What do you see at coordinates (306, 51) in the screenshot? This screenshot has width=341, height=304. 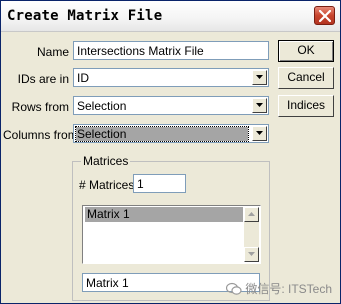 I see `ok-button: OK` at bounding box center [306, 51].